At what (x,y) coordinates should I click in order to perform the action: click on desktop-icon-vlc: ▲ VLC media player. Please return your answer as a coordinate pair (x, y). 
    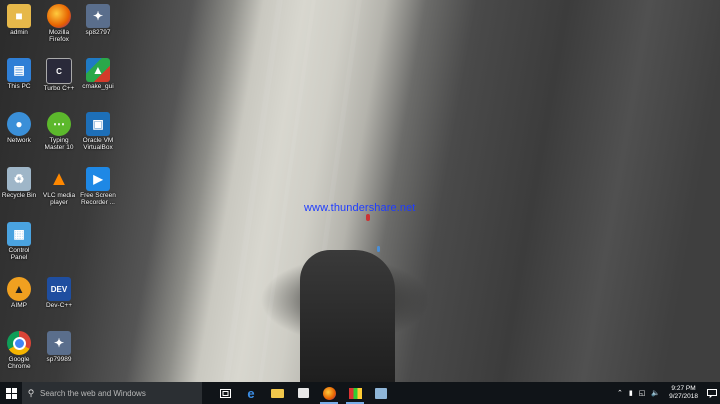
    Looking at the image, I should click on (59, 187).